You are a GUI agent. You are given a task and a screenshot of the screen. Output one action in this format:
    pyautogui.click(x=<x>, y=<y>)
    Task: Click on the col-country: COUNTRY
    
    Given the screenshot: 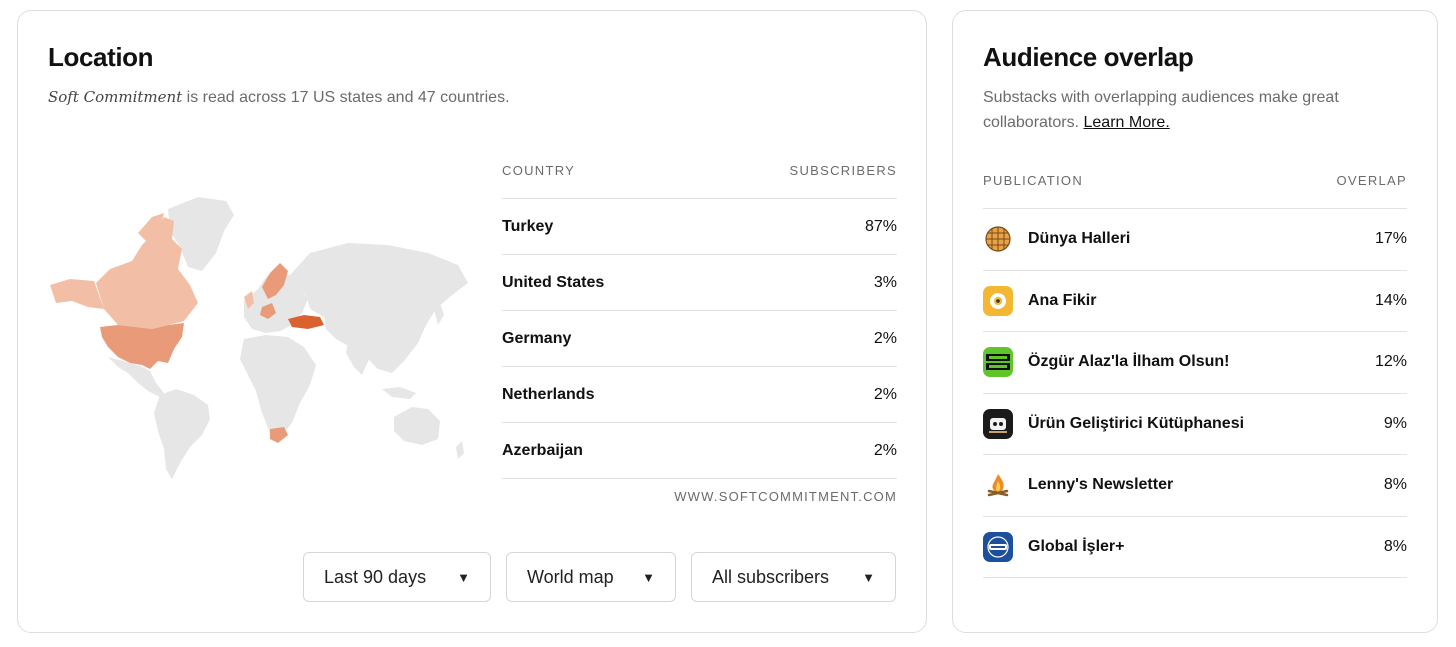 What is the action you would take?
    pyautogui.click(x=539, y=170)
    